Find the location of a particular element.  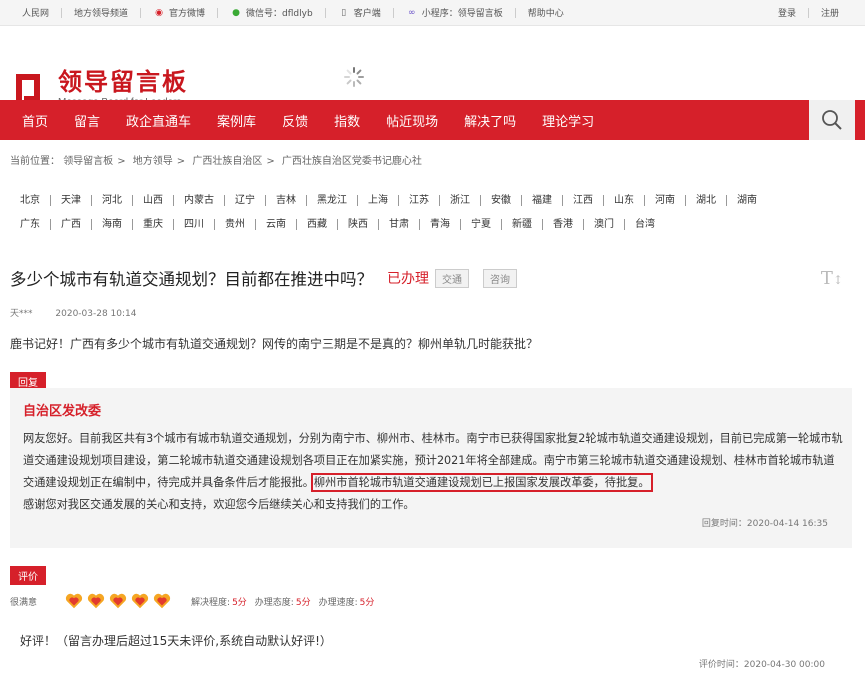

evaluation-time: 评价时间：2020-04-30 00:00 is located at coordinates (761, 665).